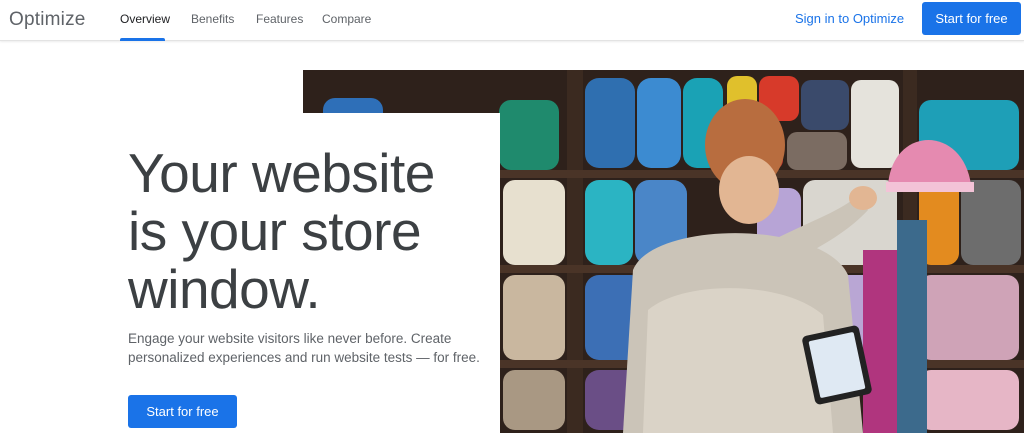 This screenshot has height=433, width=1024. Describe the element at coordinates (346, 19) in the screenshot. I see `nav-tab-compare: Compare` at that location.